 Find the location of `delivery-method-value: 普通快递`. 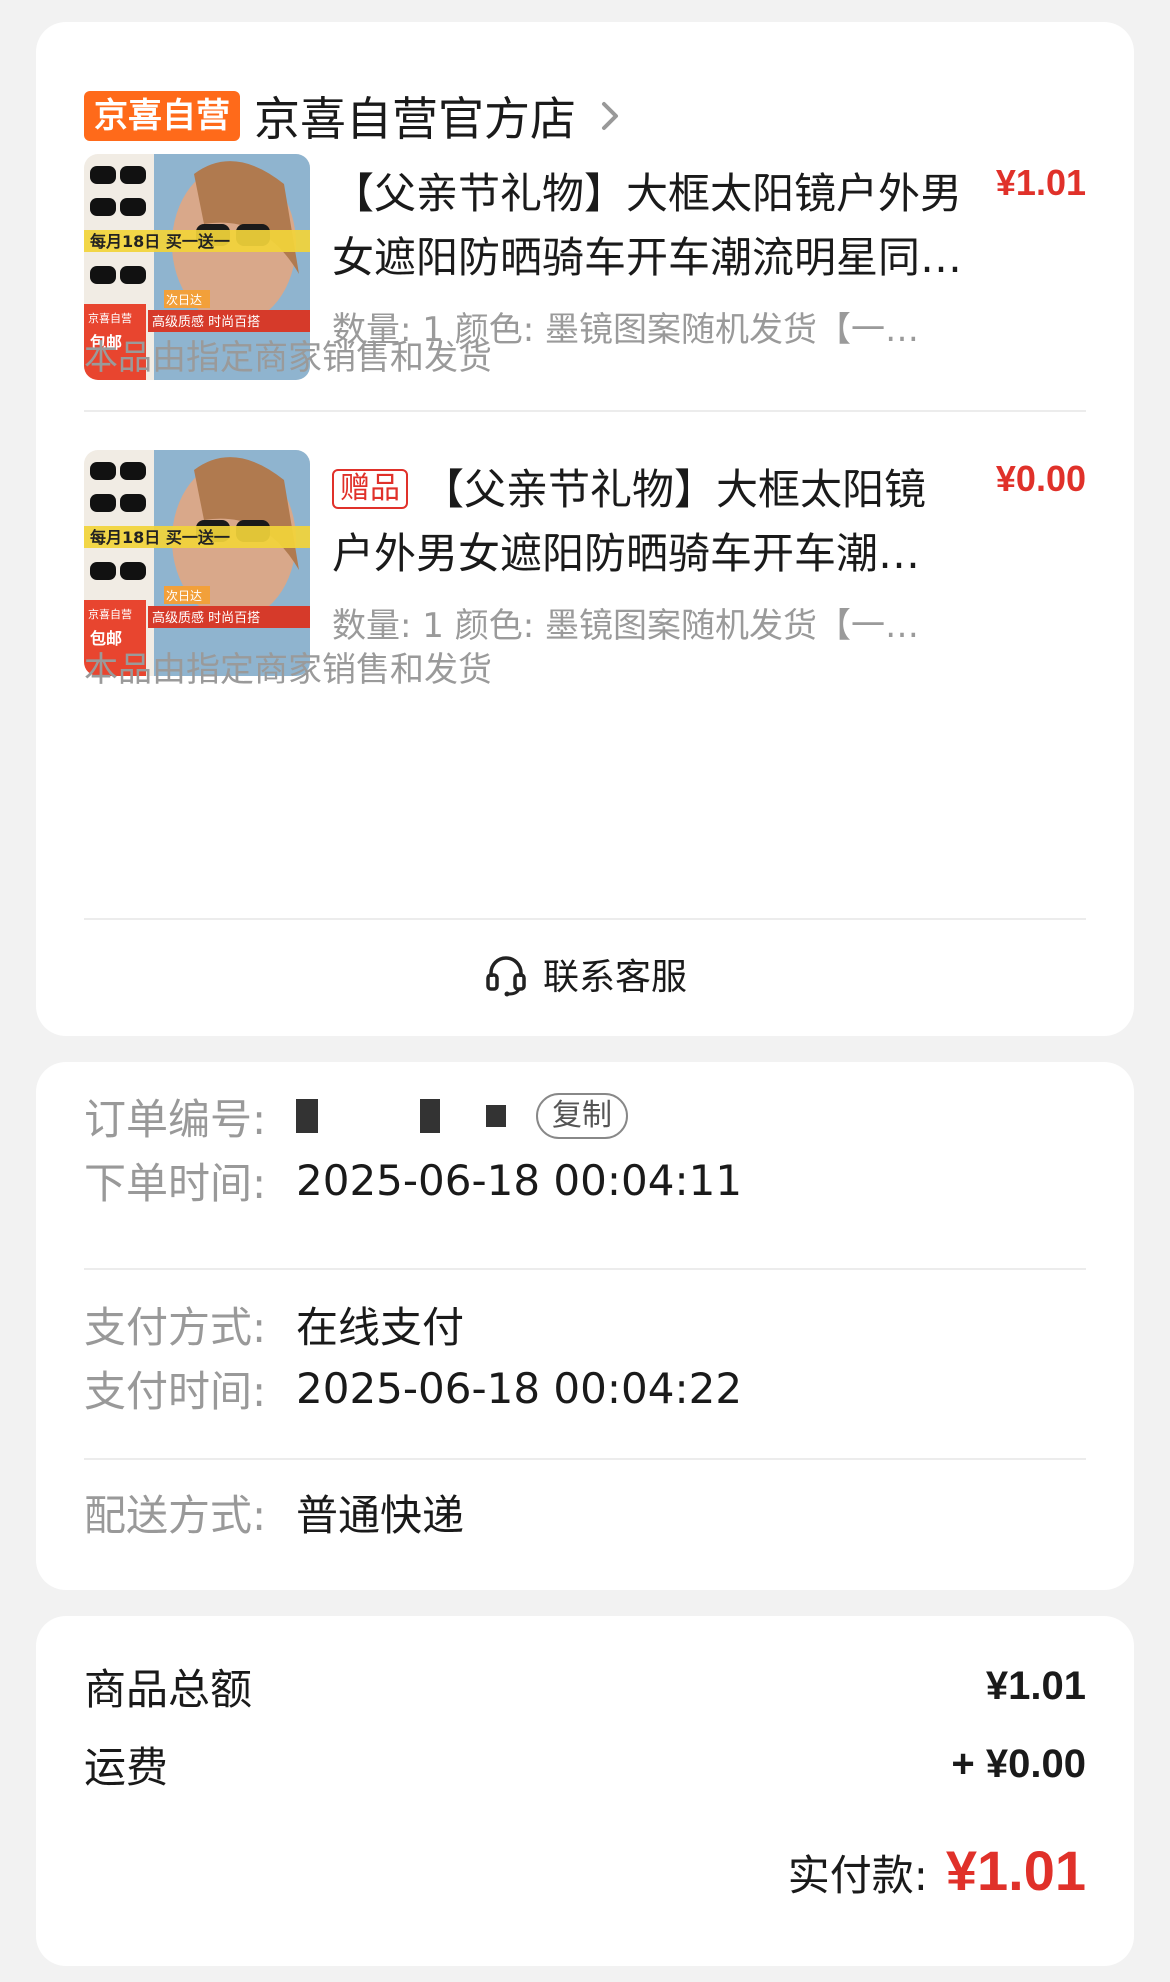

delivery-method-value: 普通快递 is located at coordinates (380, 1515).